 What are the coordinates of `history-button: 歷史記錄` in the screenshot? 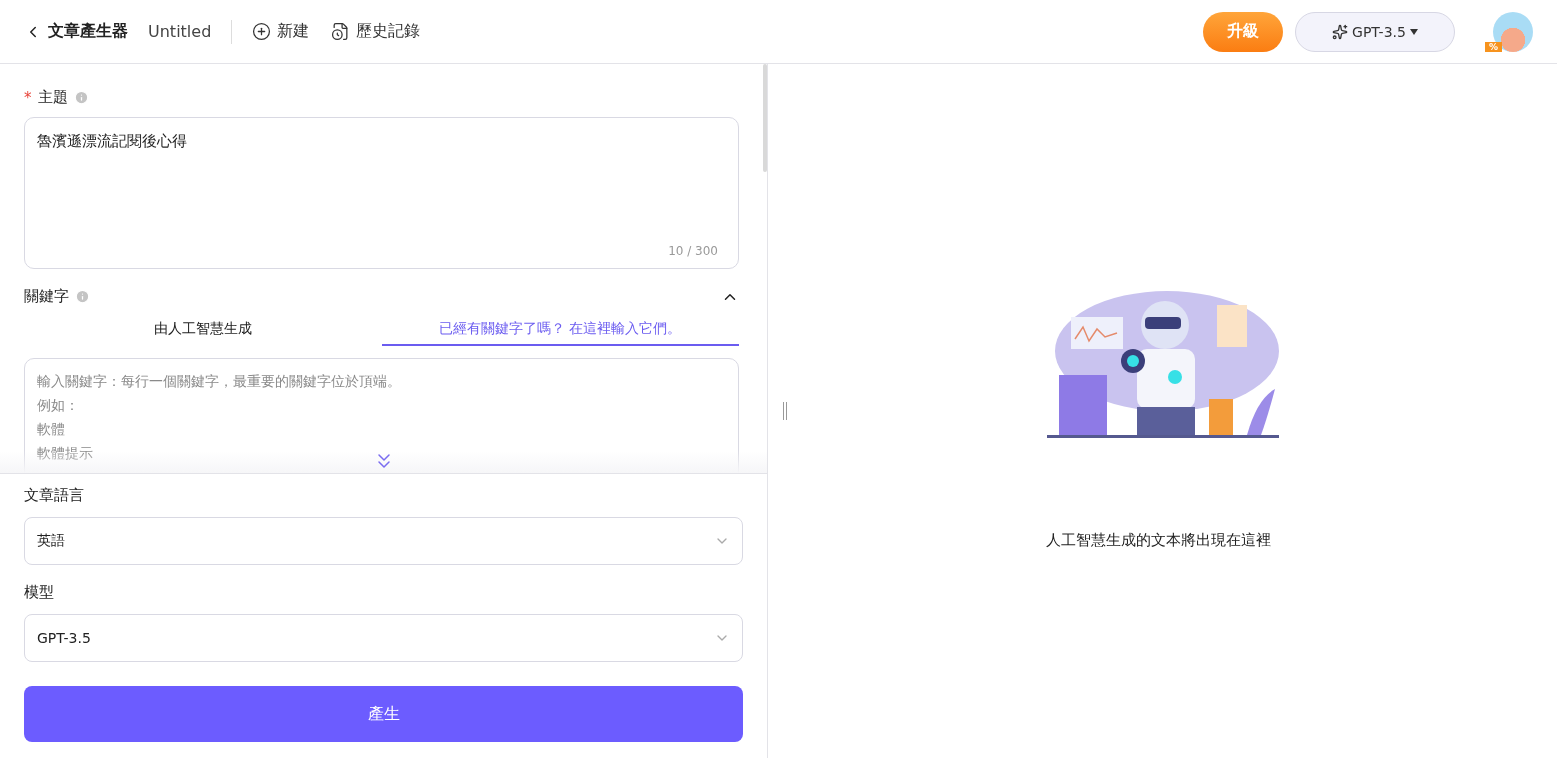 It's located at (376, 31).